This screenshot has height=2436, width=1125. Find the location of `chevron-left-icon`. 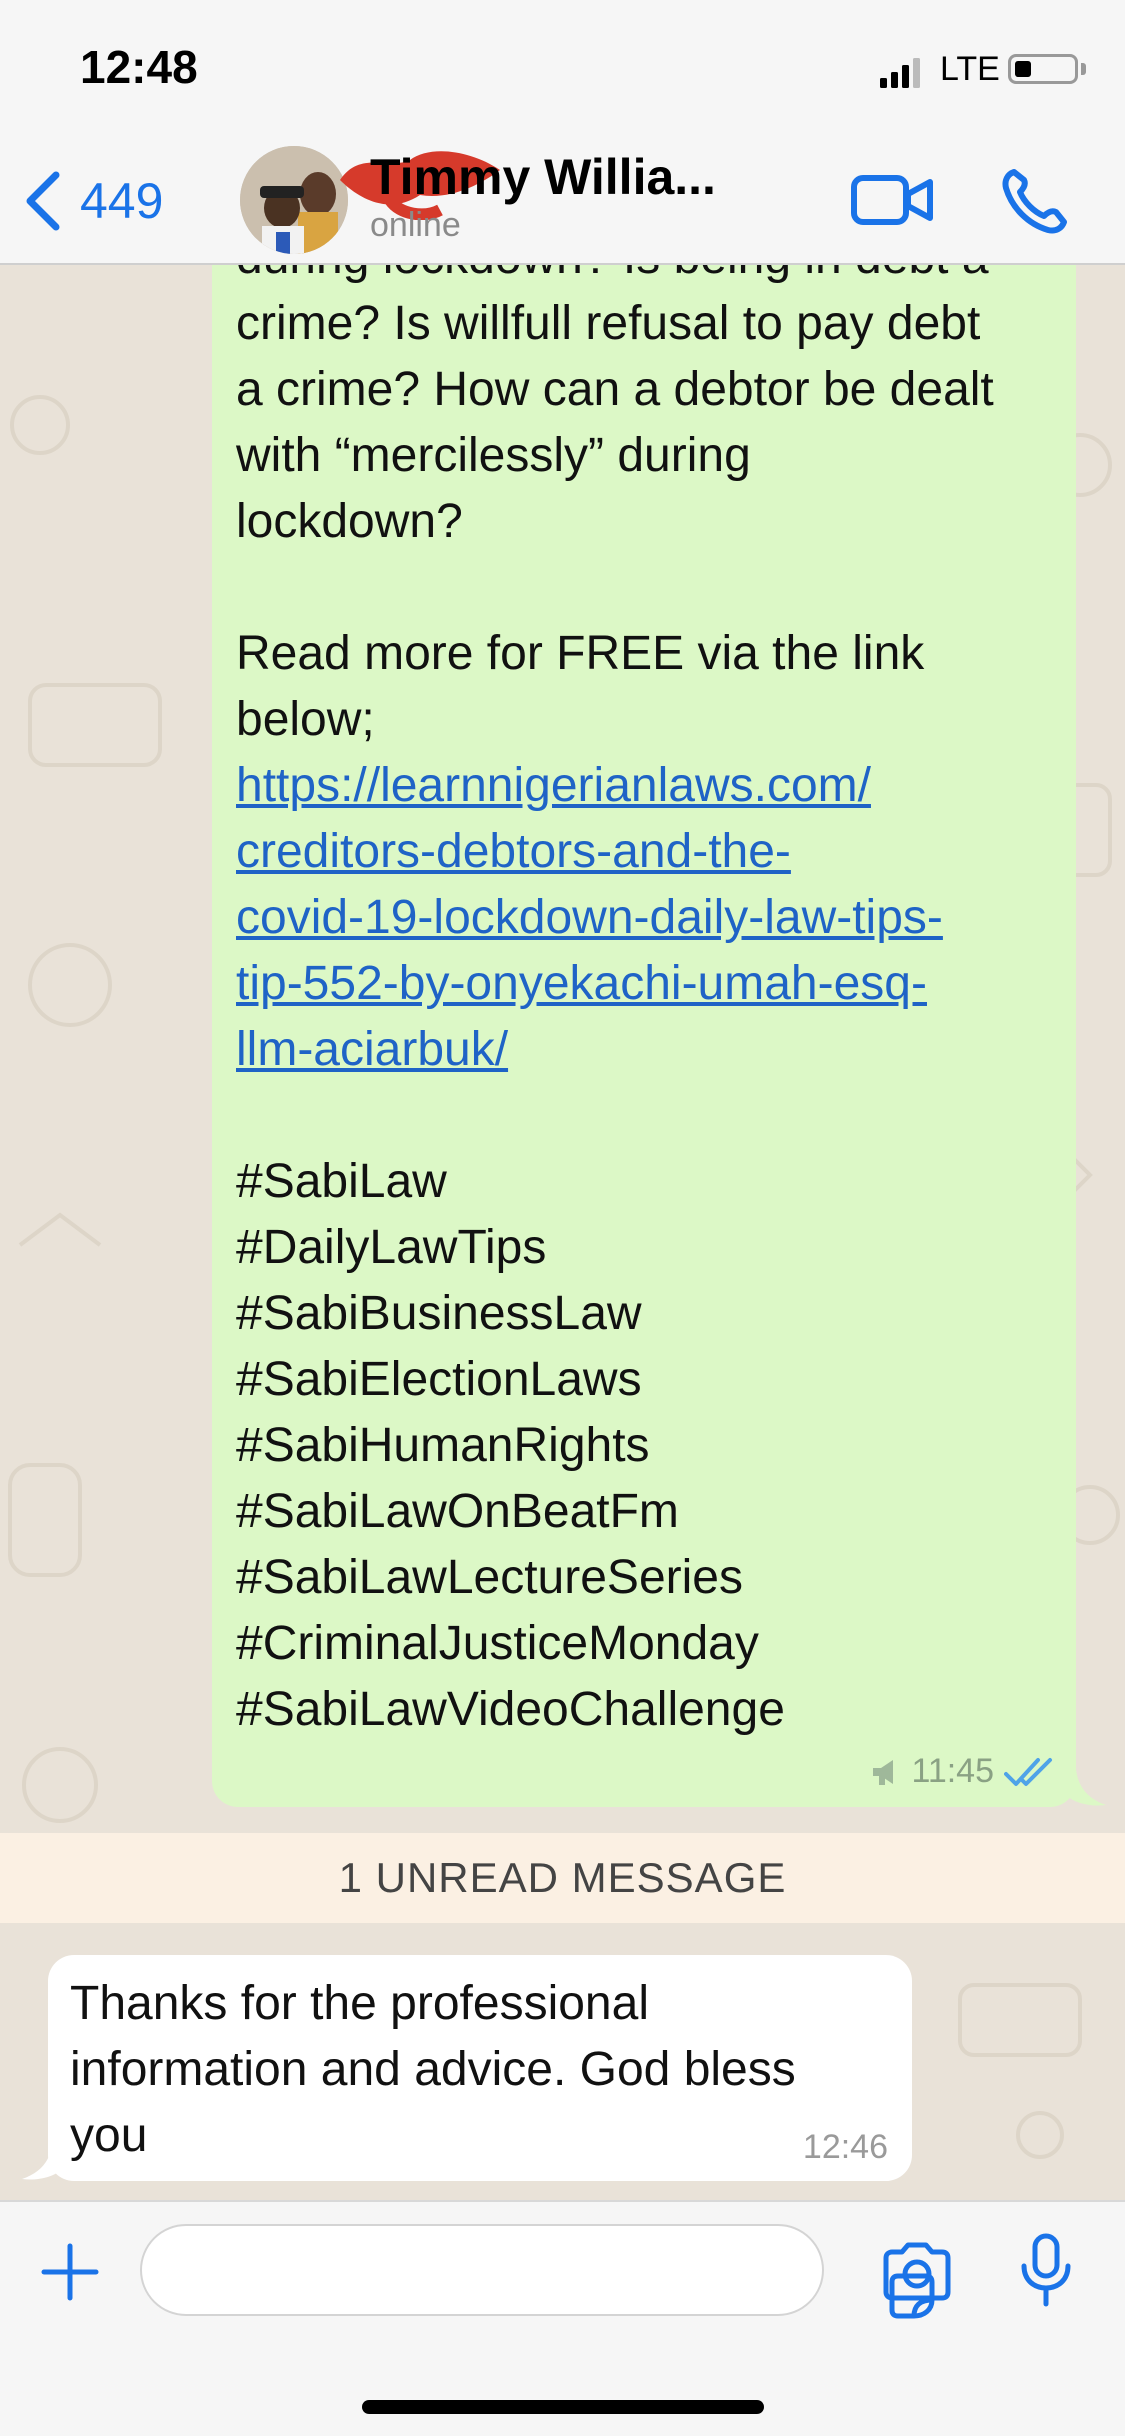

chevron-left-icon is located at coordinates (43, 201).